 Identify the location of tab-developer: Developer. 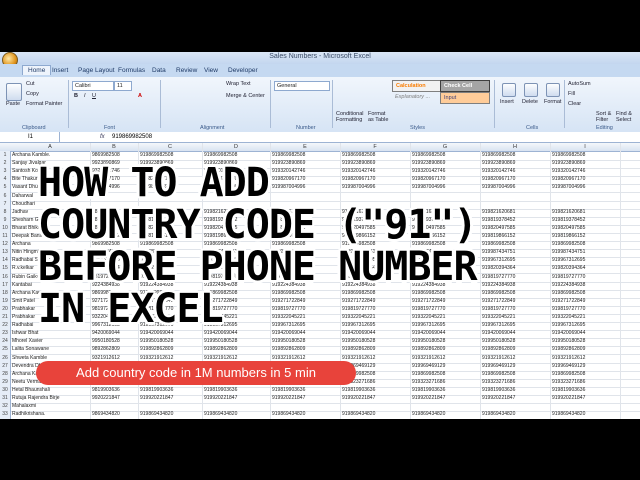
(243, 70).